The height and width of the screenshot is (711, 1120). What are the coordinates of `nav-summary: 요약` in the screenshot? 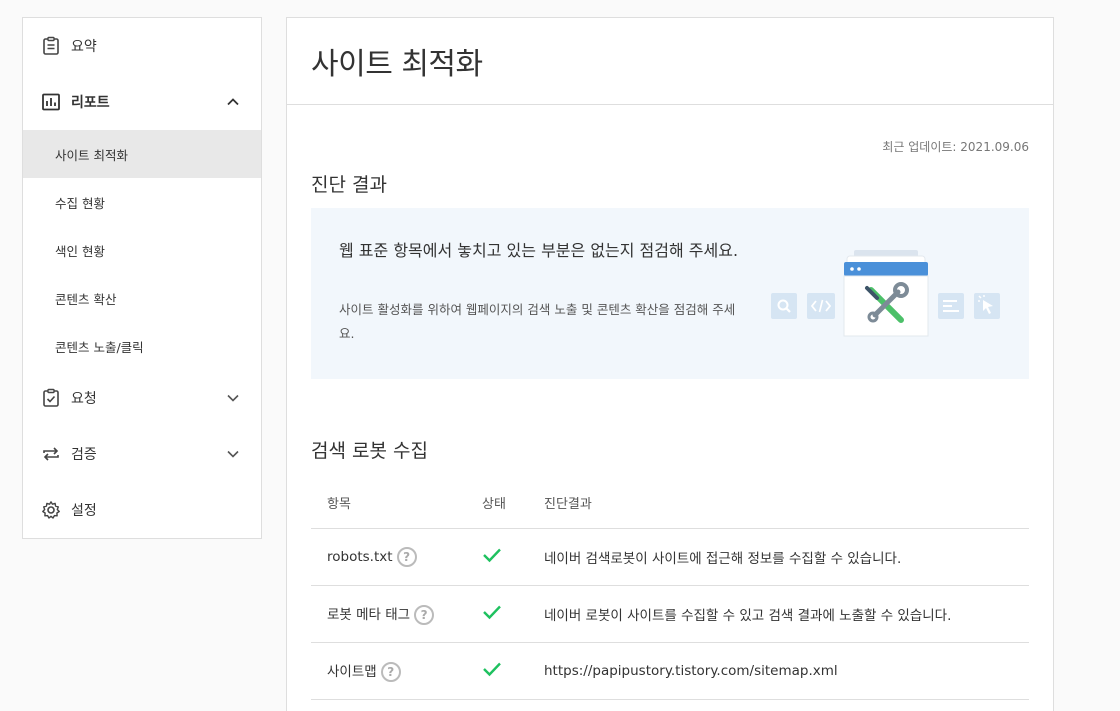 It's located at (142, 46).